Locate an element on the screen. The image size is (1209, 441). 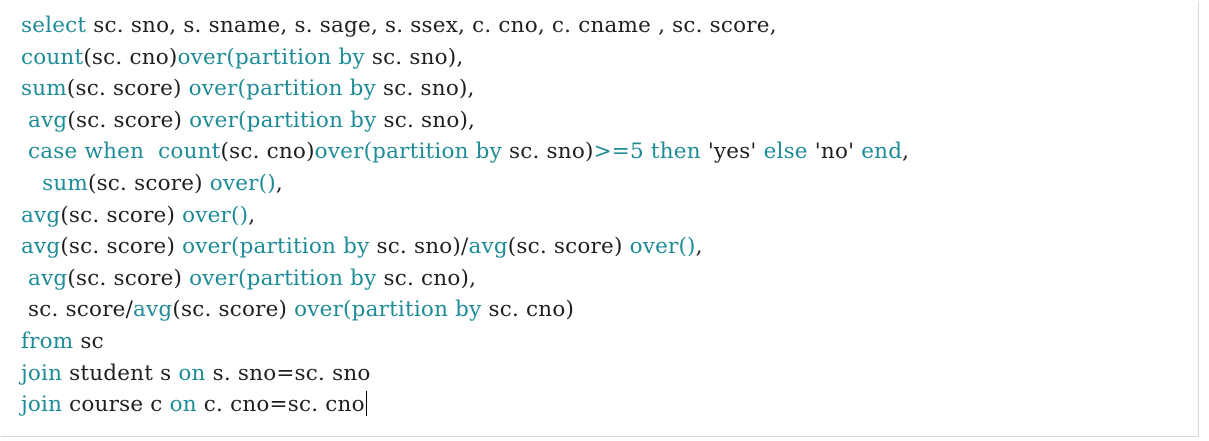
keyword-token: else is located at coordinates (785, 152).